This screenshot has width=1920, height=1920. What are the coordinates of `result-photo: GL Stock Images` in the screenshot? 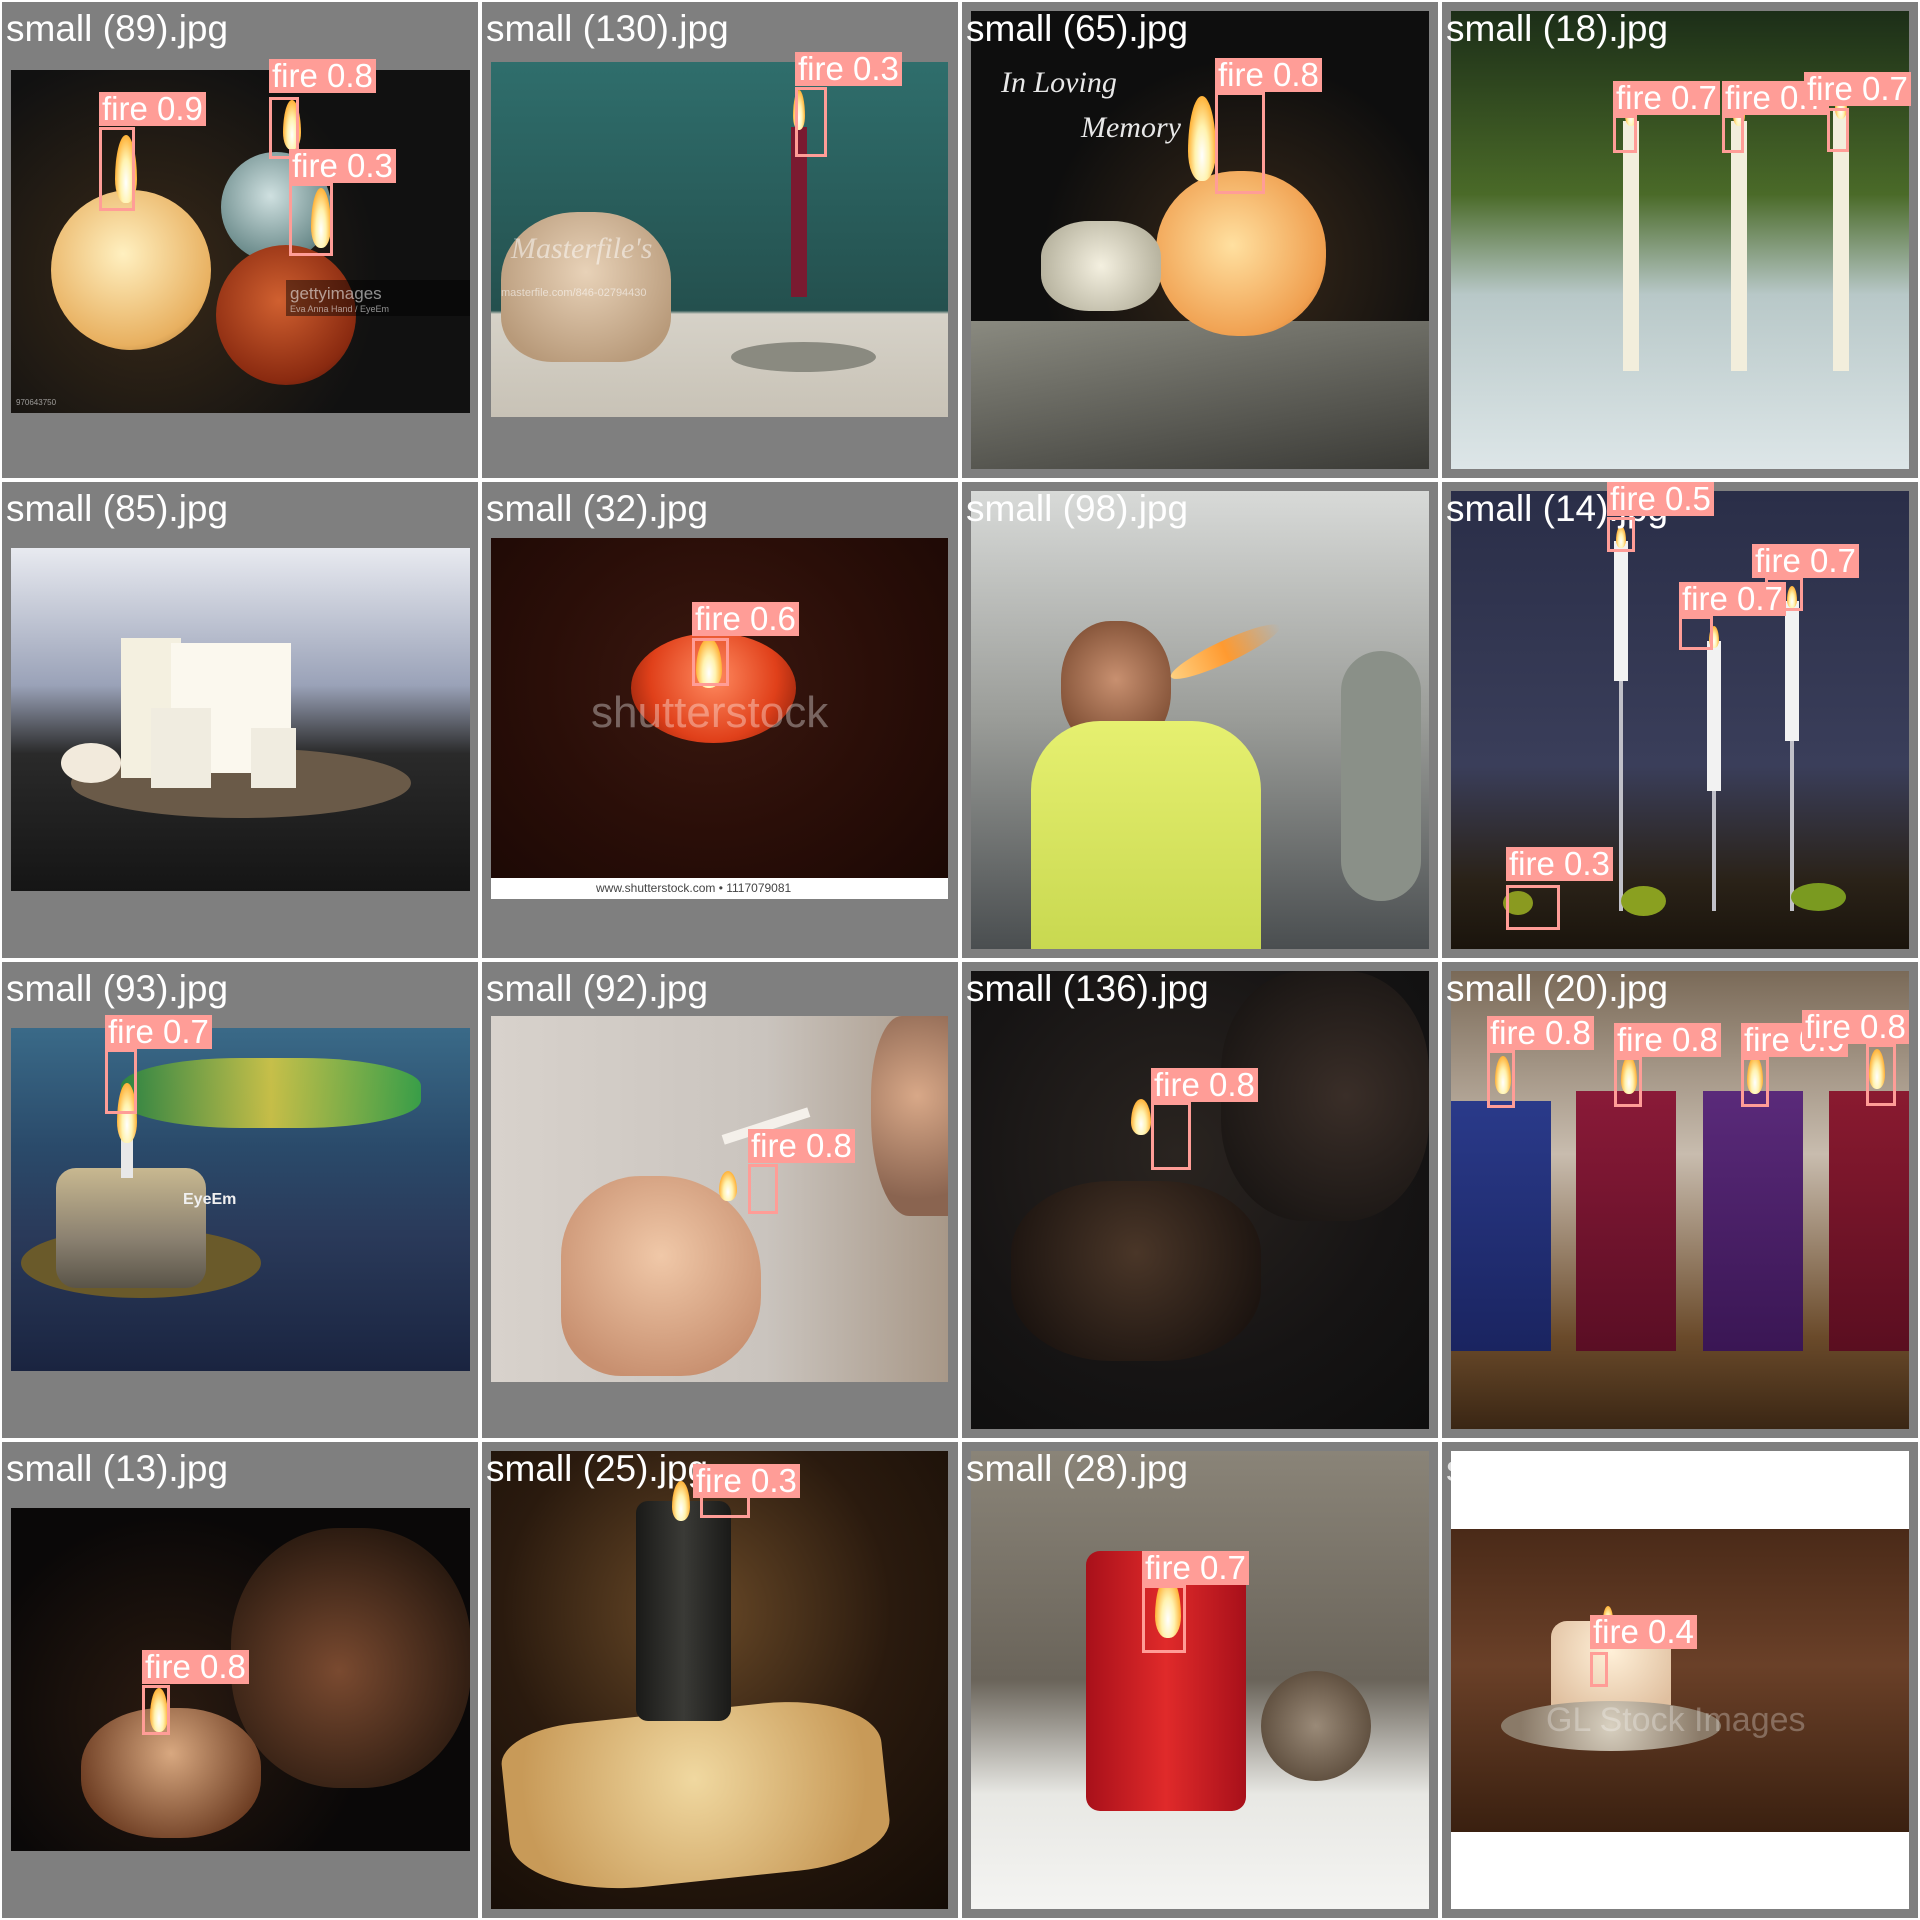 It's located at (1680, 1680).